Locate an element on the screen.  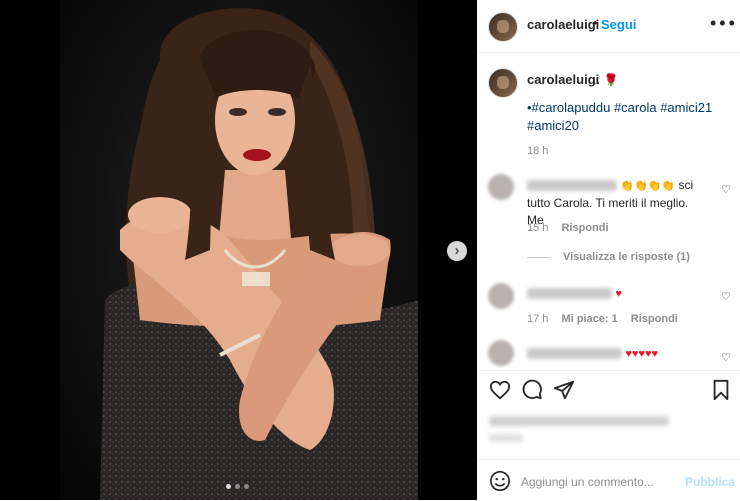
share-icon is located at coordinates (564, 390).